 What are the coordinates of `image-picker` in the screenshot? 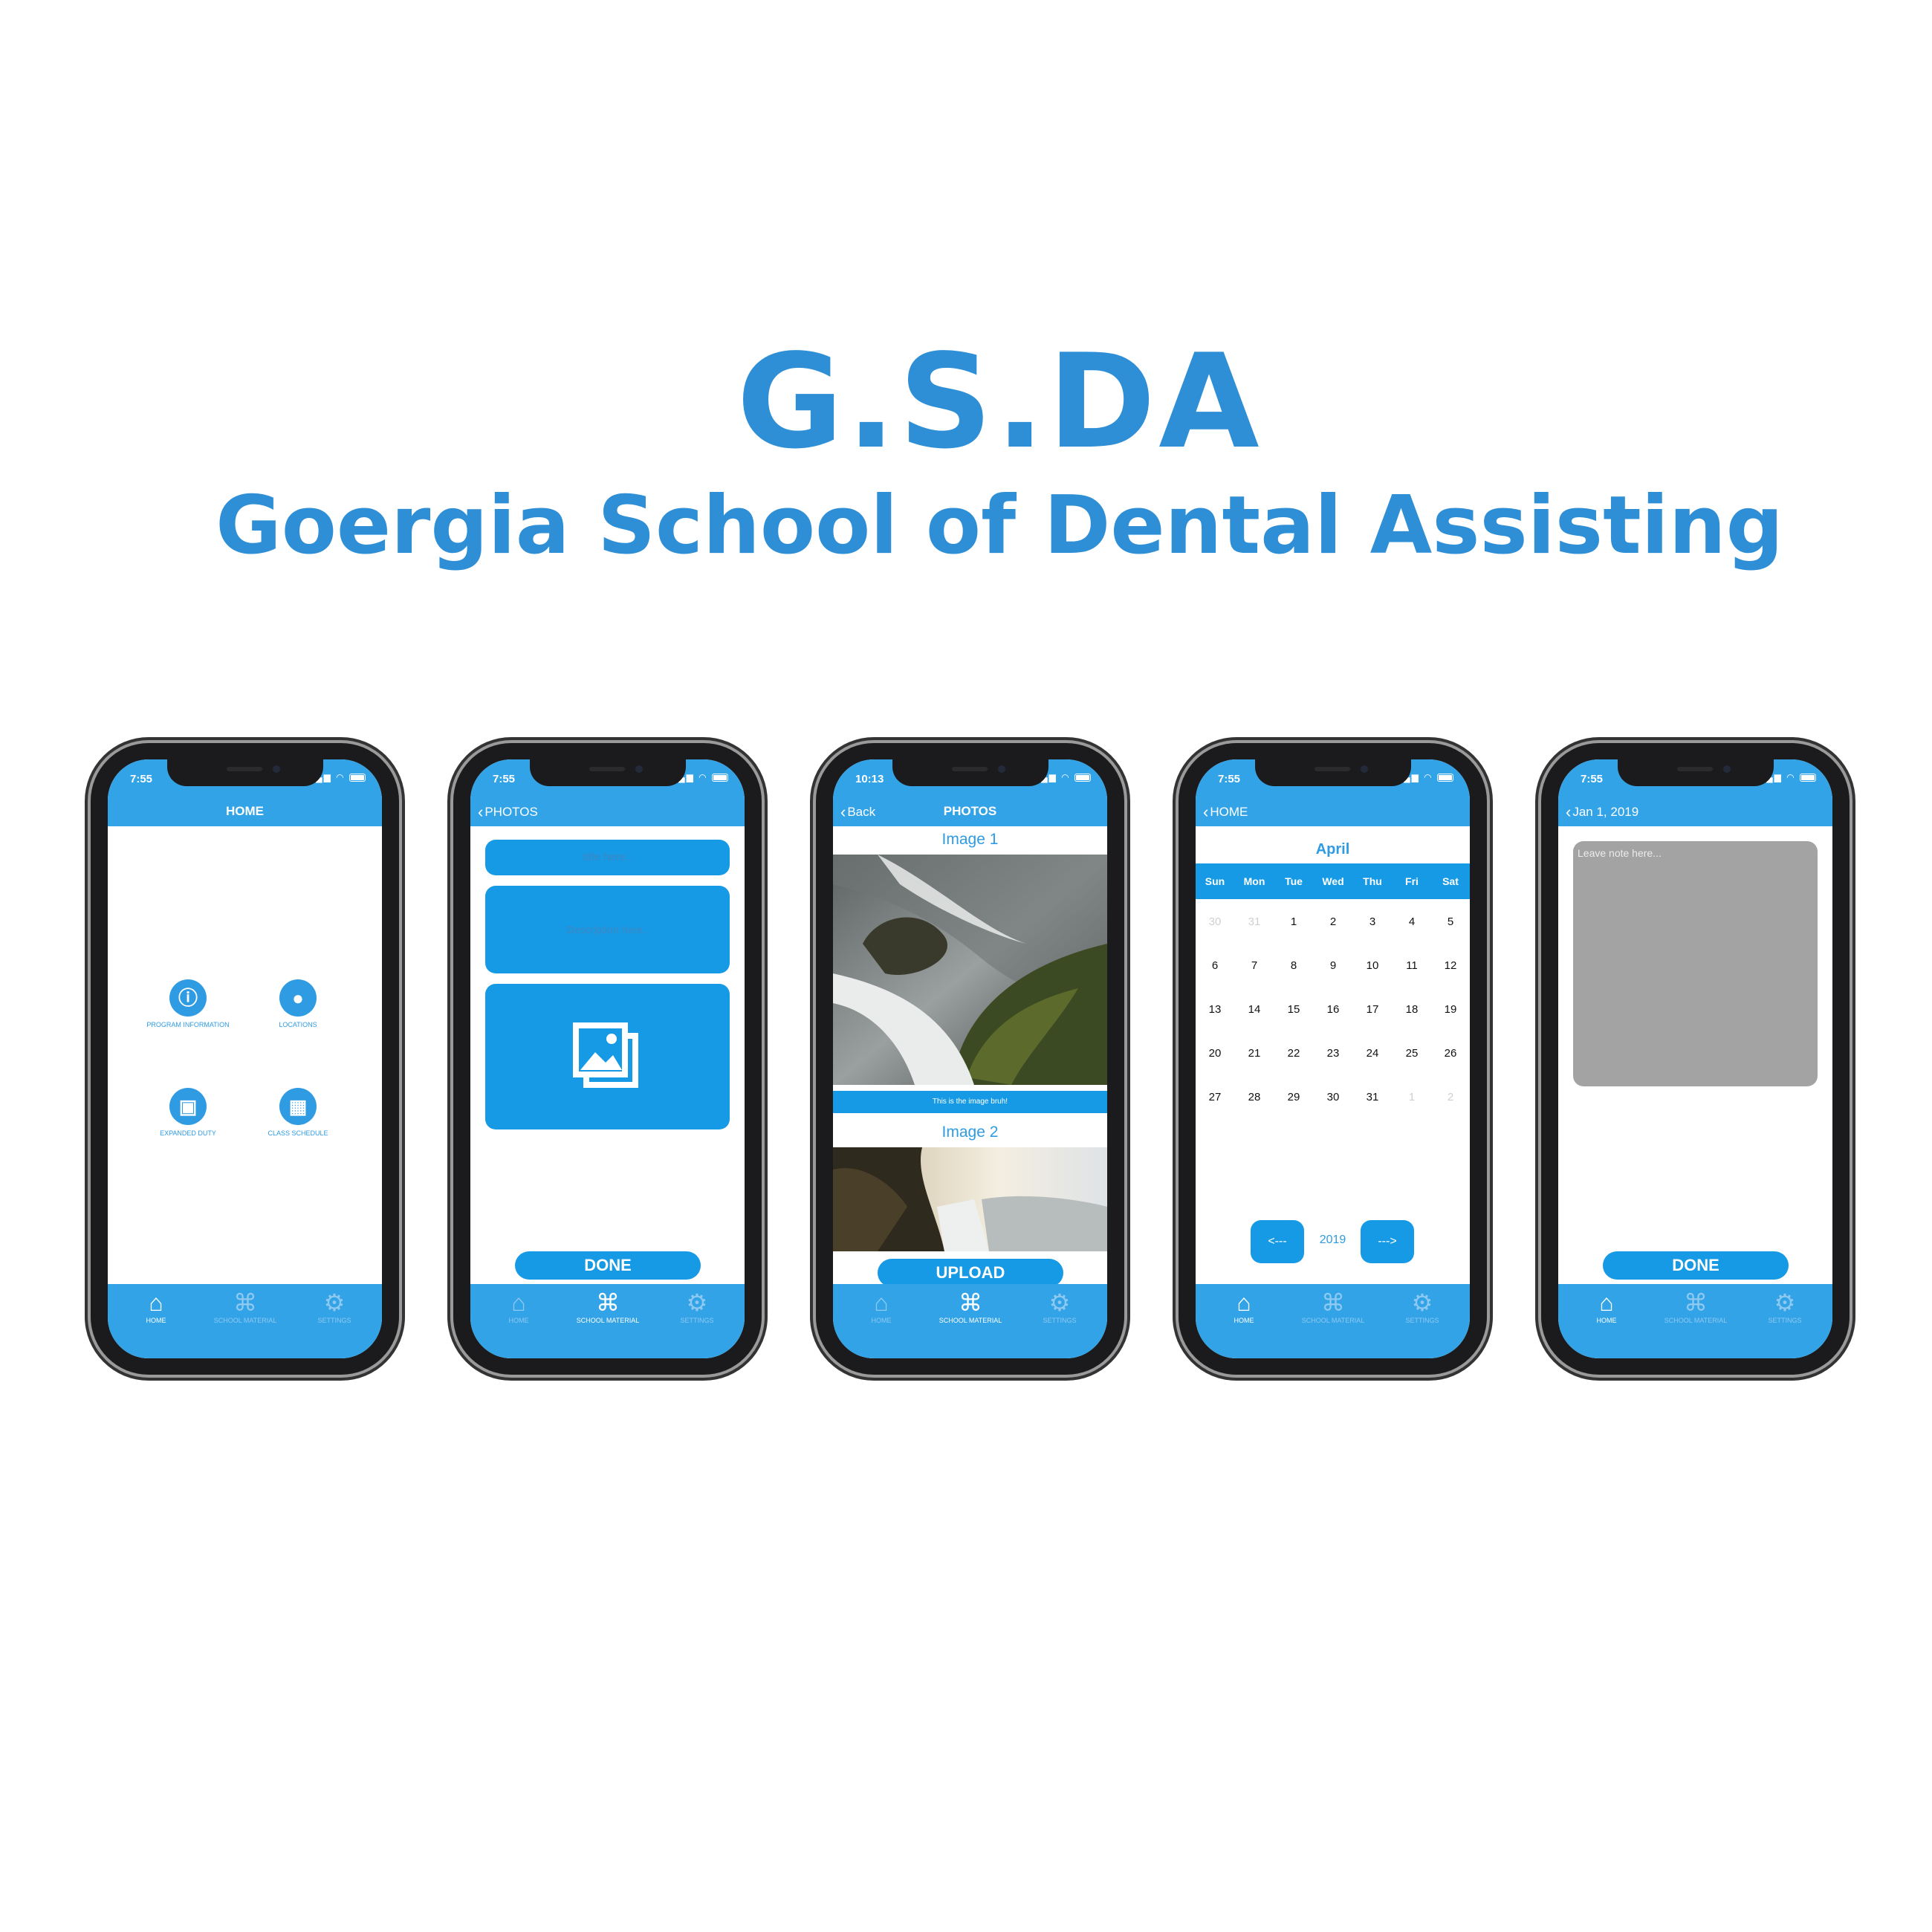 It's located at (607, 1056).